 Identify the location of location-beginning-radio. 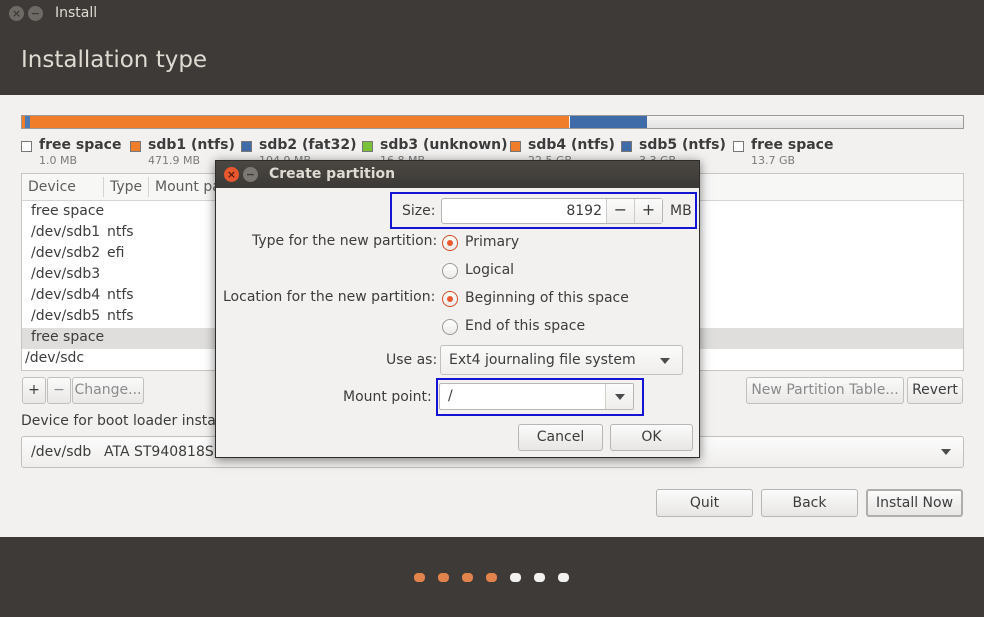
(450, 299).